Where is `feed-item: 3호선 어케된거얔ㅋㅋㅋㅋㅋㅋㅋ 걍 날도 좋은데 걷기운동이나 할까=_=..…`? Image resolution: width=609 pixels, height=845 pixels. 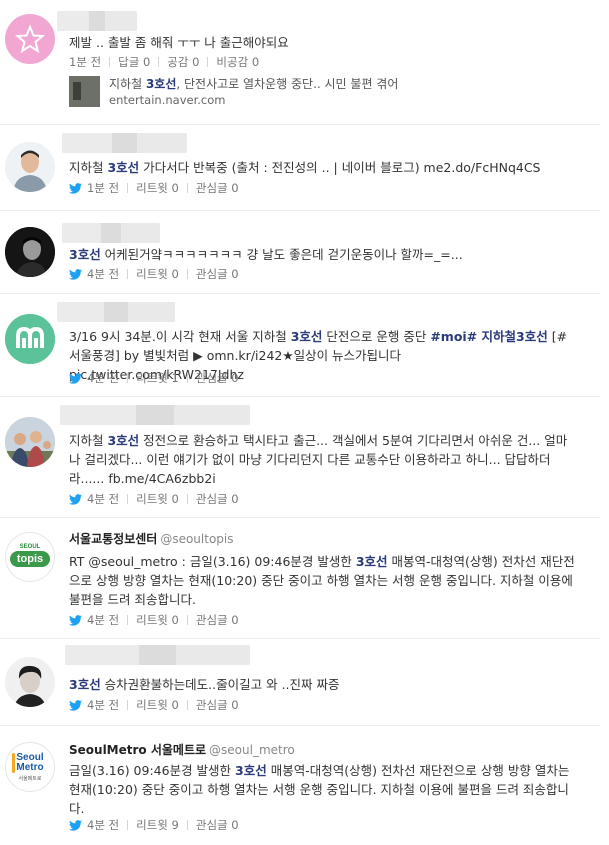
feed-item: 3호선 어케된거얔ㅋㅋㅋㅋㅋㅋㅋ 걍 날도 좋은데 걷기운동이나 할까=_=..… is located at coordinates (300, 252).